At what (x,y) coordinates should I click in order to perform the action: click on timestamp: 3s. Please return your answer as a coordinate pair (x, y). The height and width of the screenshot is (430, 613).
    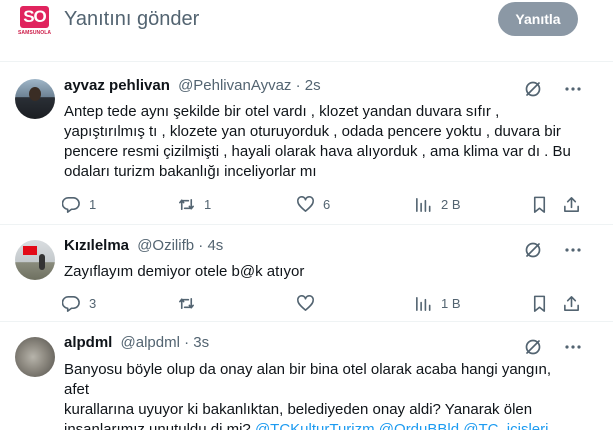
    Looking at the image, I should click on (201, 342).